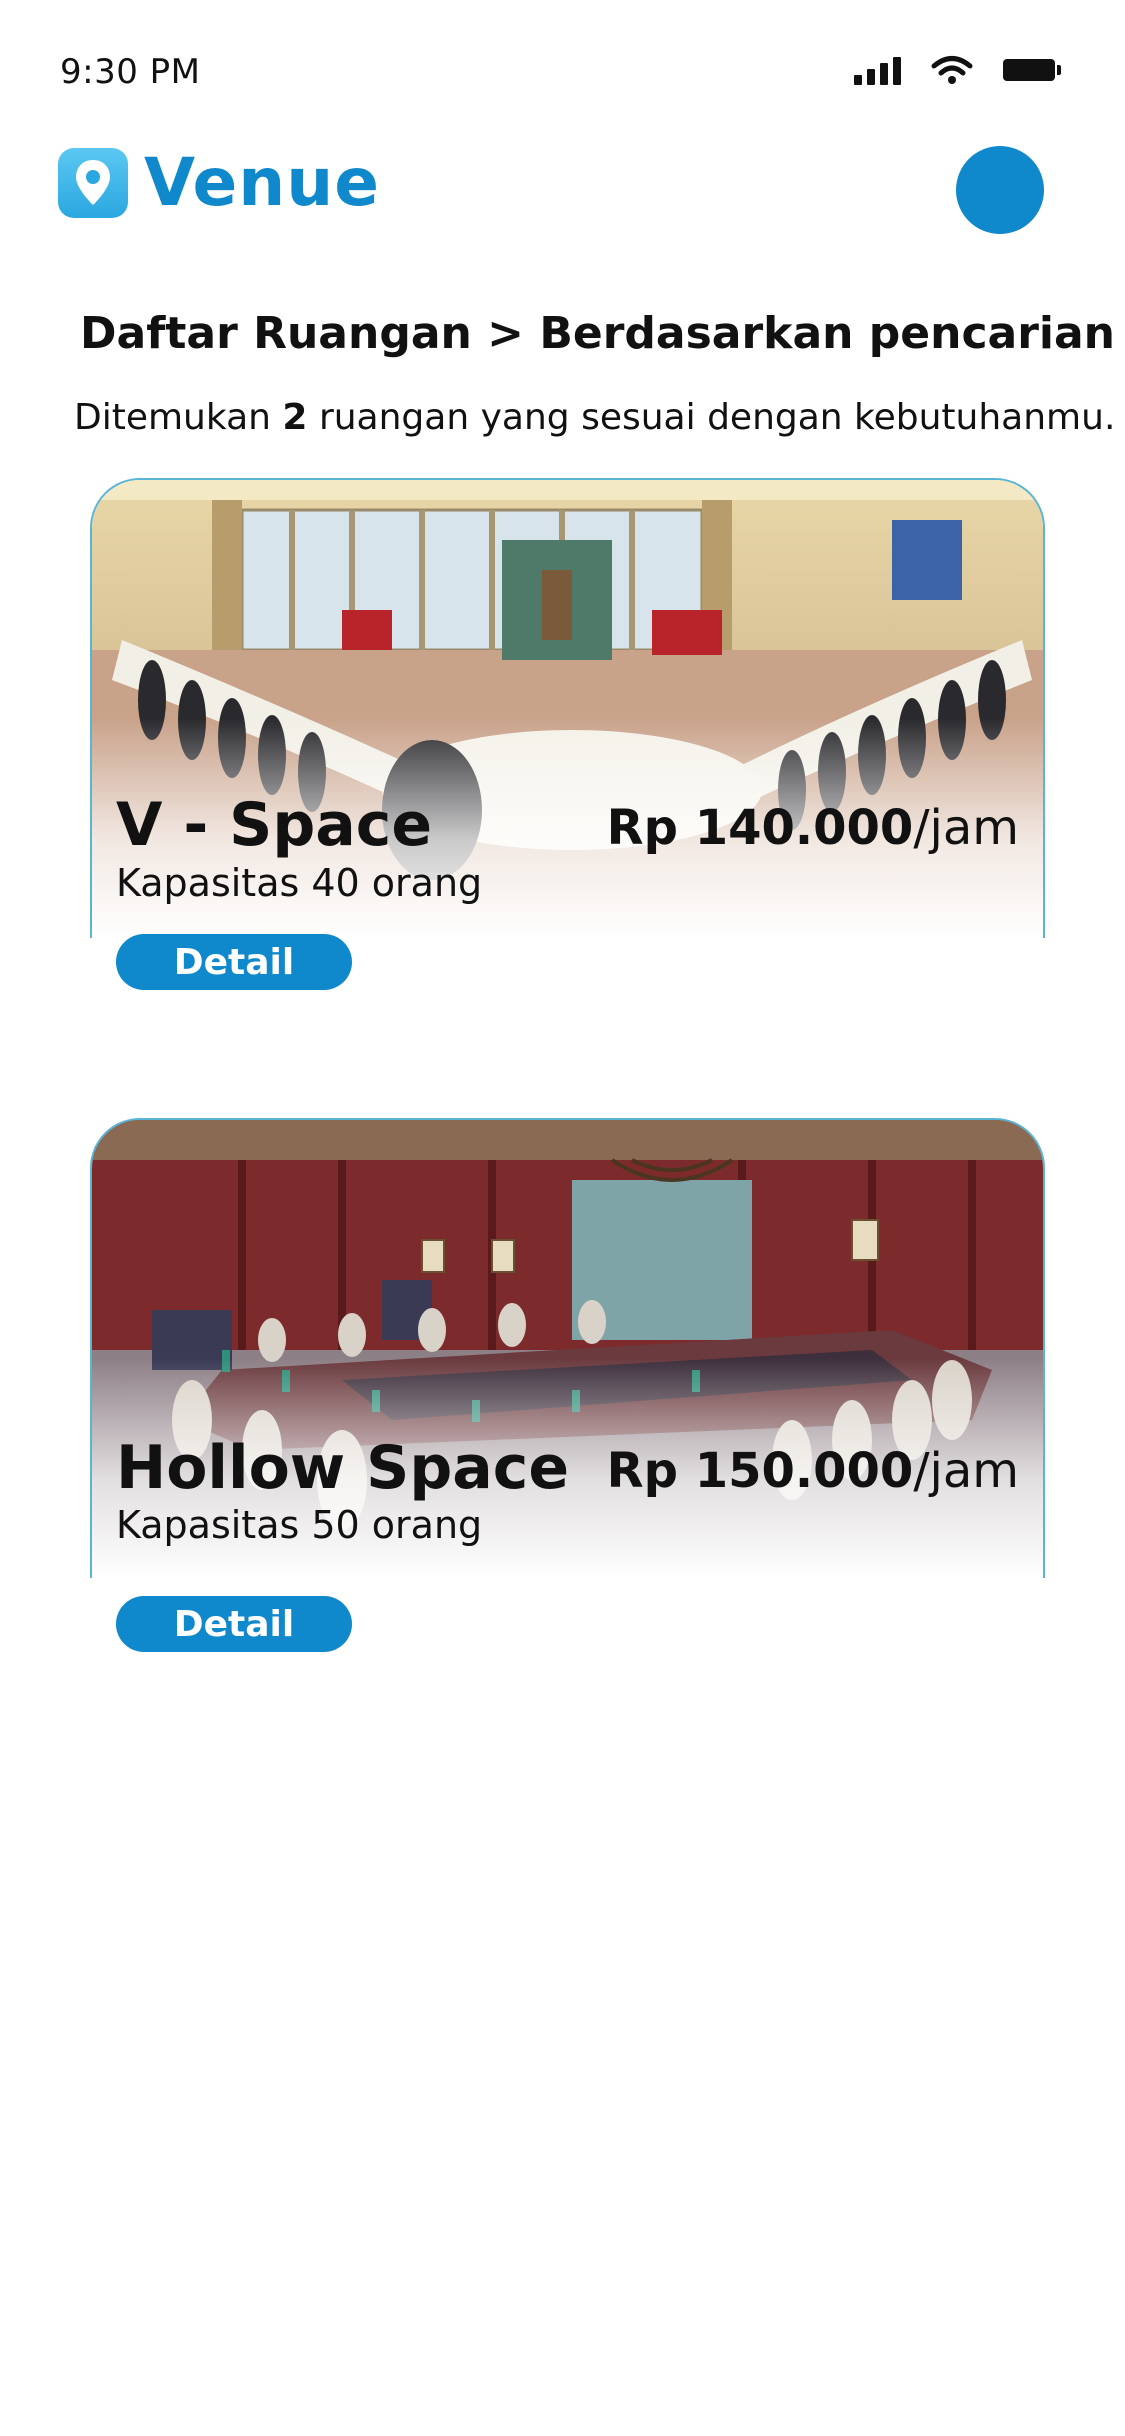  Describe the element at coordinates (562, 195) in the screenshot. I see `app-header: Venue` at that location.